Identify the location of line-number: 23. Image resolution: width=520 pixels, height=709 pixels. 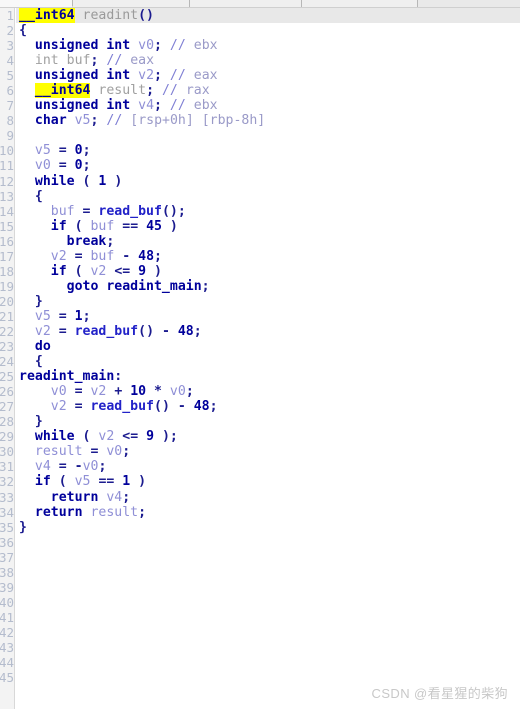
(7, 347).